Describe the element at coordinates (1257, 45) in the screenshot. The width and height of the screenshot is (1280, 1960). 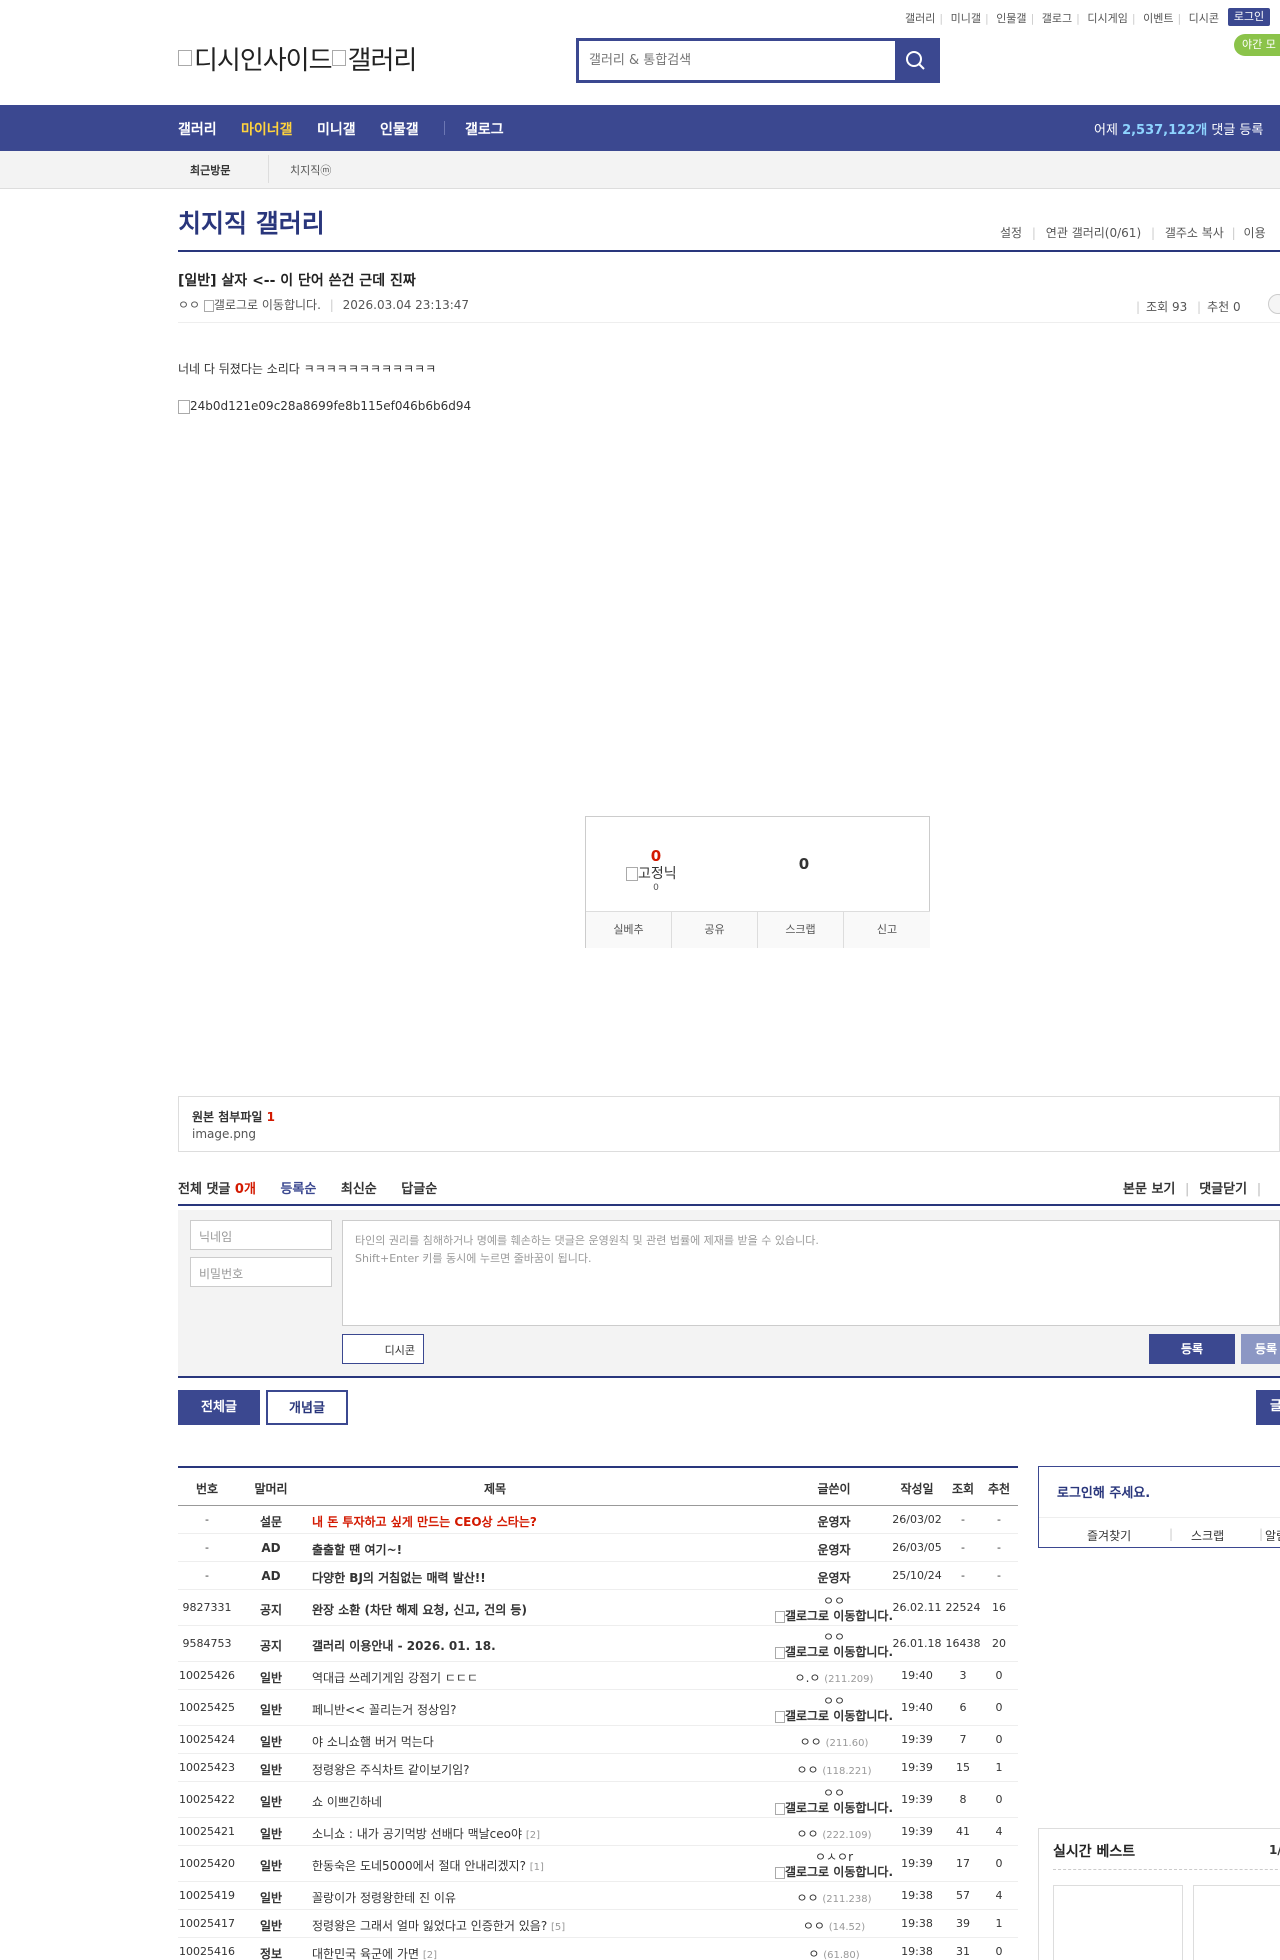
I see `night-mode-button: 야간 모` at that location.